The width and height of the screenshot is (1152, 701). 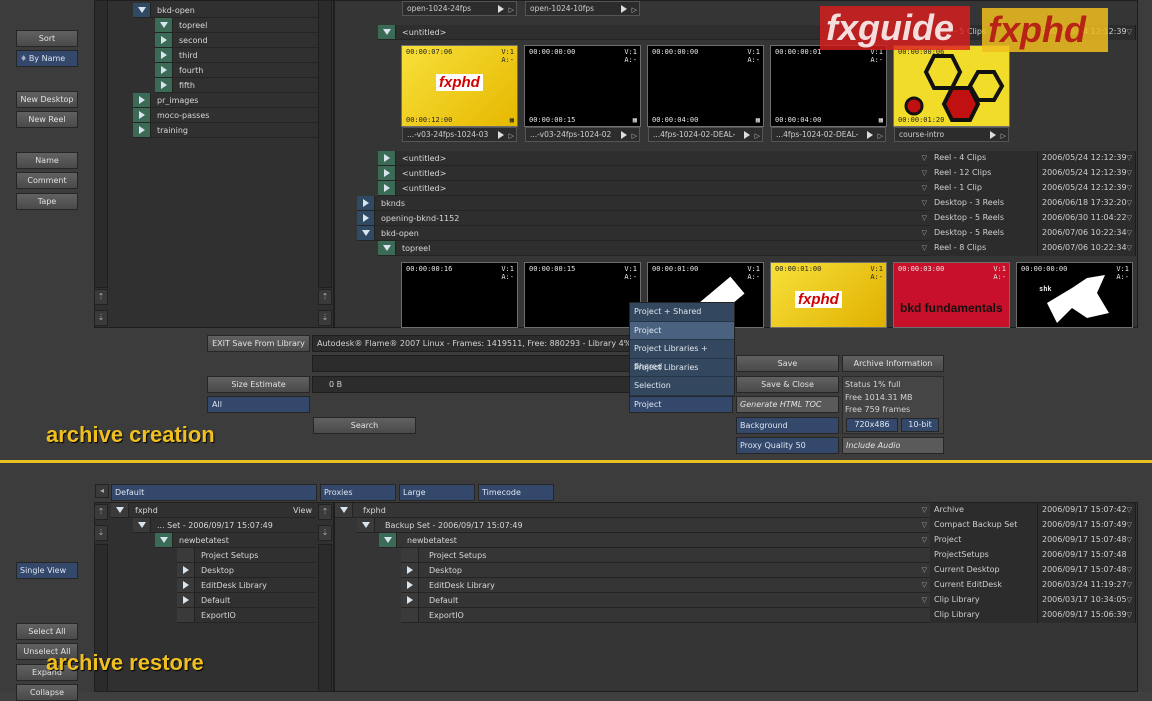 I want to click on tree-row-third: third, so click(x=236, y=55).